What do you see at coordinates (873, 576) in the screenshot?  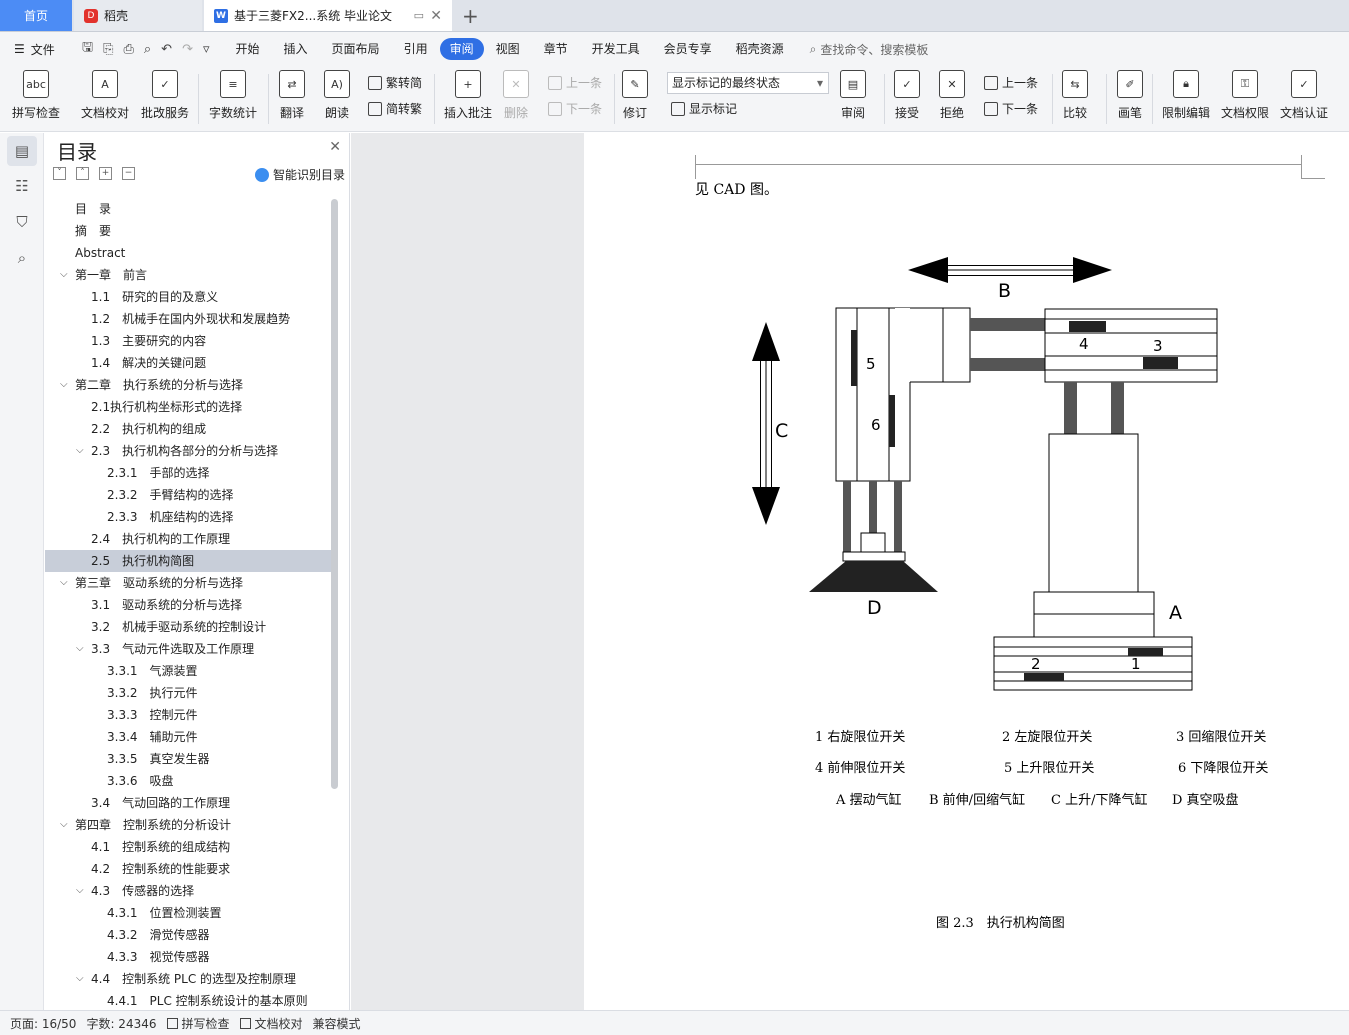 I see `suction-cup` at bounding box center [873, 576].